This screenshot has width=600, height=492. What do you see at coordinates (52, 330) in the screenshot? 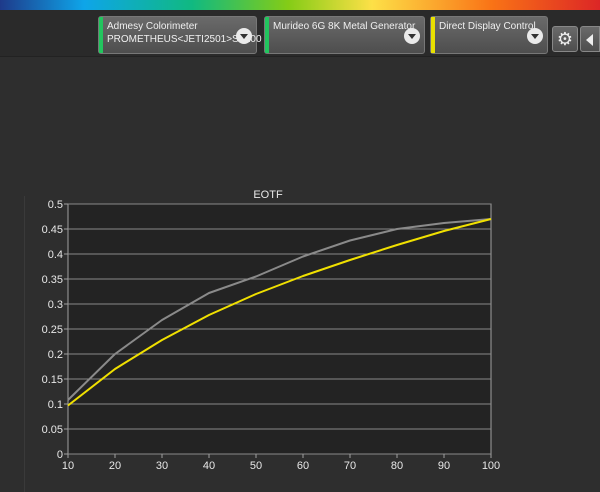
I see `y-tick-label: 0.25` at bounding box center [52, 330].